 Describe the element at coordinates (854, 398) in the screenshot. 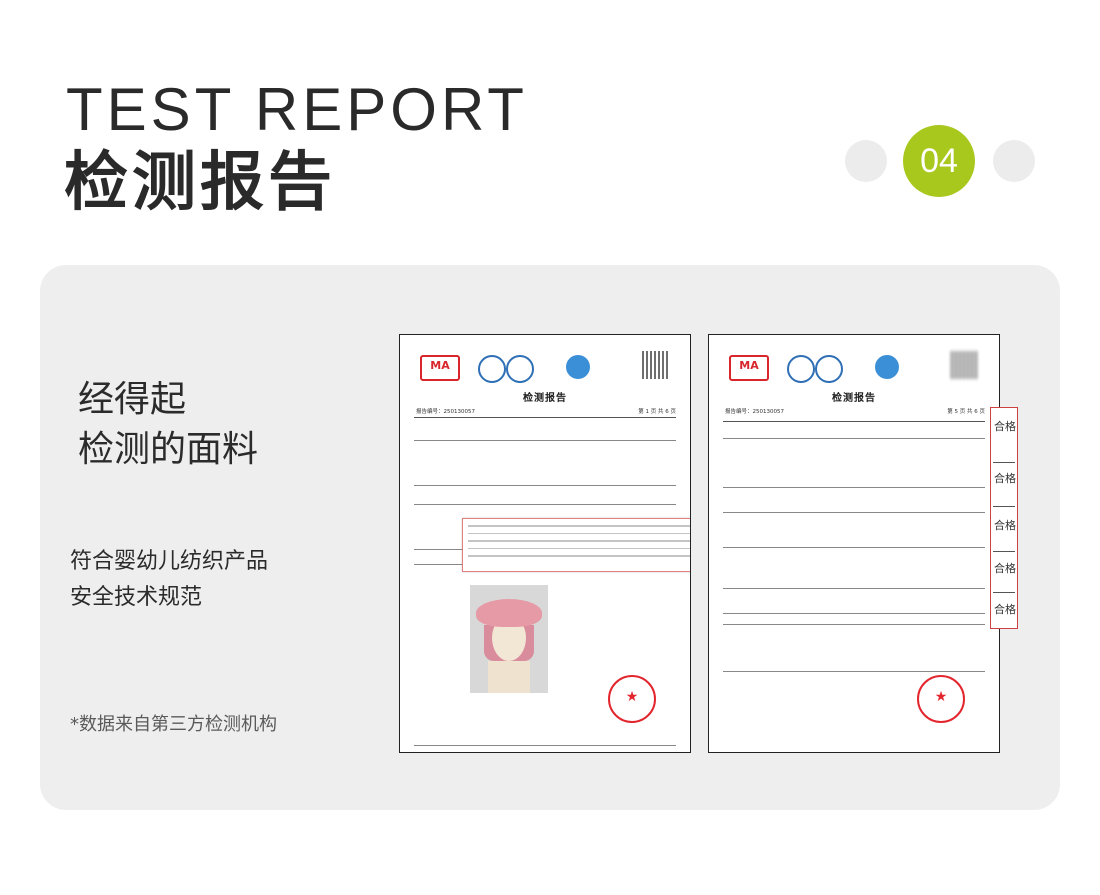

I see `report-title-2: 检测报告` at that location.